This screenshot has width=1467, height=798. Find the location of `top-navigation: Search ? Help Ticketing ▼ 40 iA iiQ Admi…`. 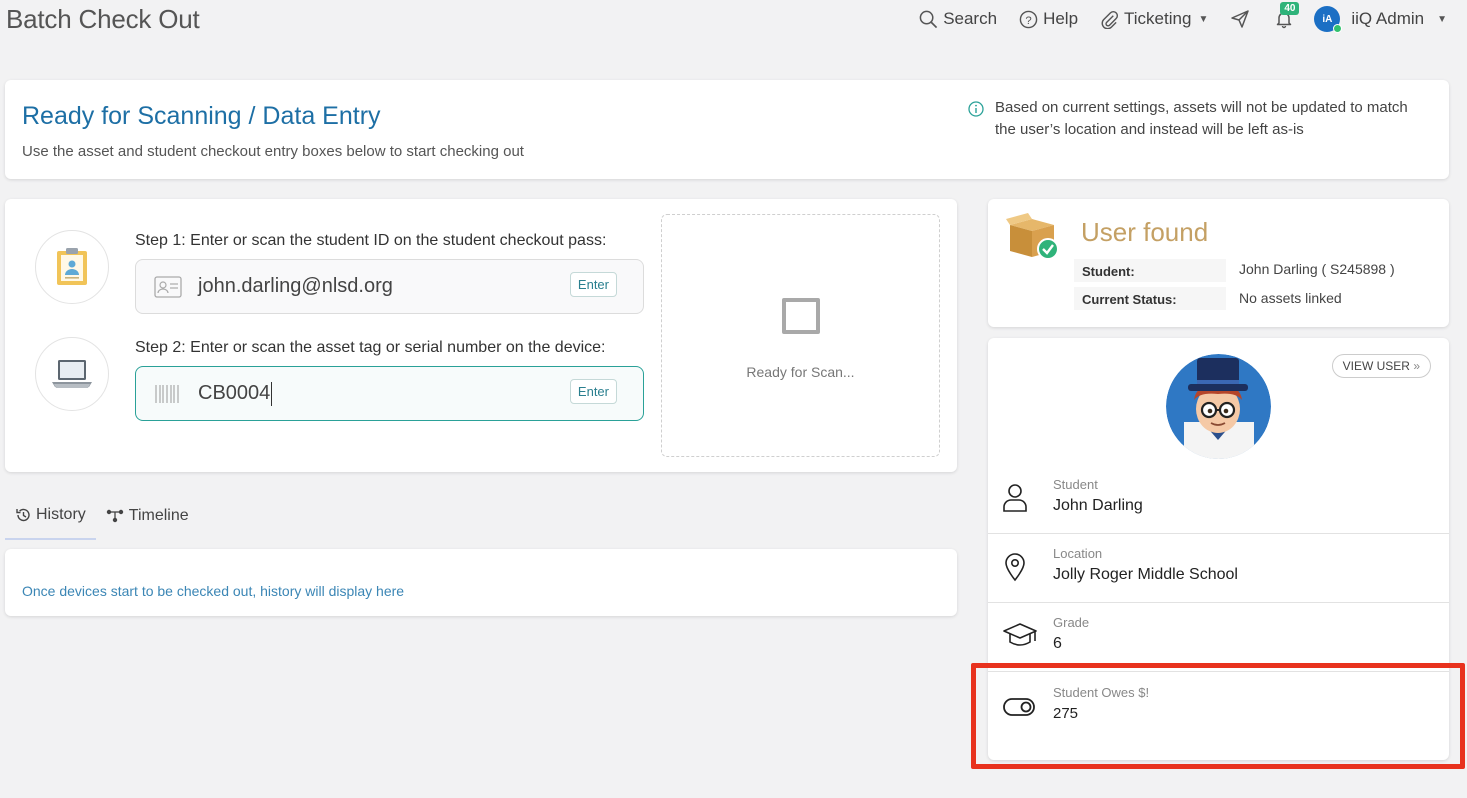

top-navigation: Search ? Help Ticketing ▼ 40 iA iiQ Admi… is located at coordinates (1172, 17).